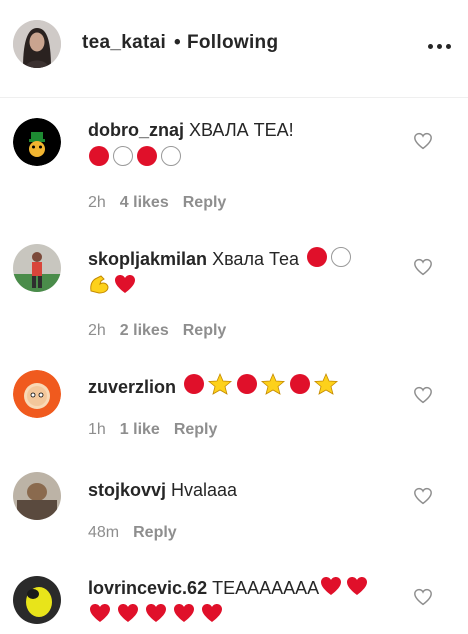 The width and height of the screenshot is (468, 634). Describe the element at coordinates (204, 490) in the screenshot. I see `comment-body: Hvalaaa` at that location.